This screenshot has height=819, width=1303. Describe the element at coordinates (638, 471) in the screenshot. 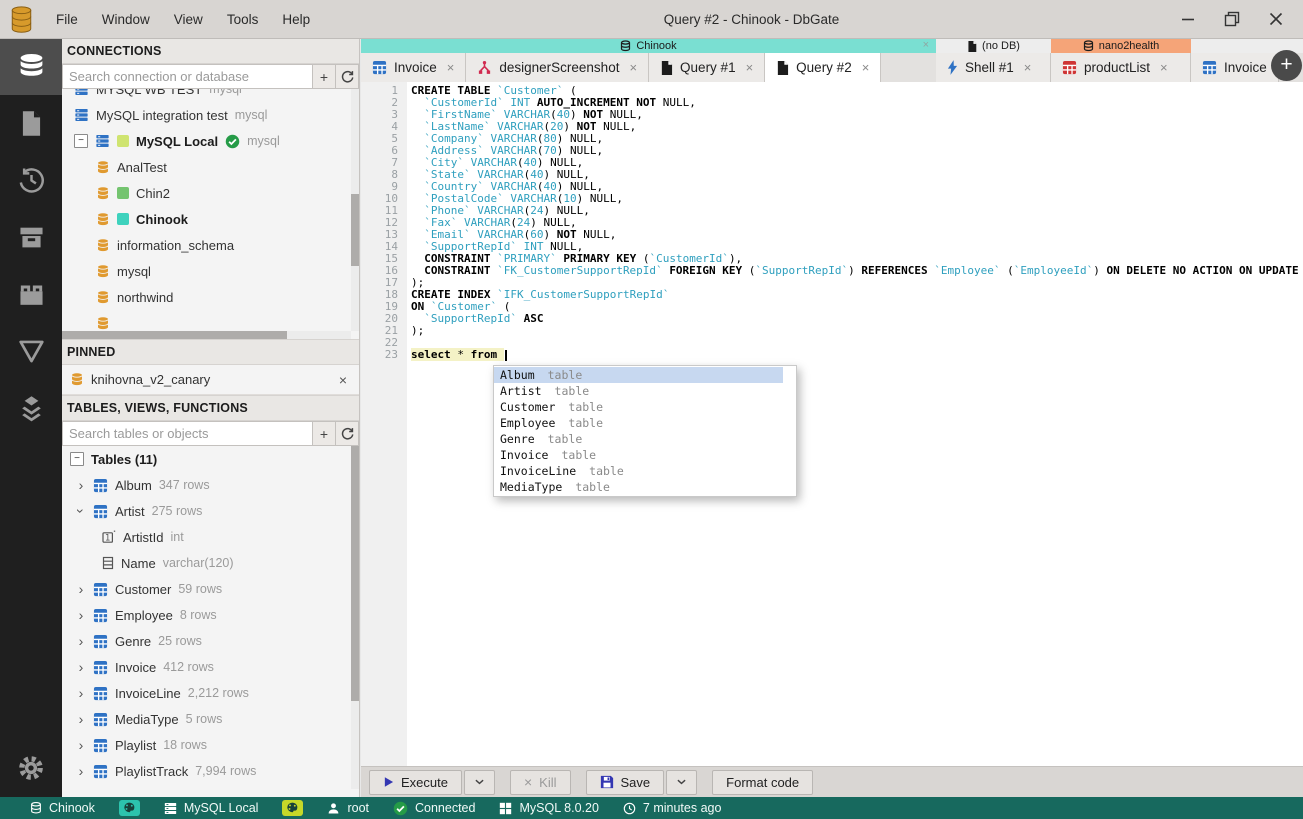

I see `autocomplete-item: InvoiceLine table` at that location.